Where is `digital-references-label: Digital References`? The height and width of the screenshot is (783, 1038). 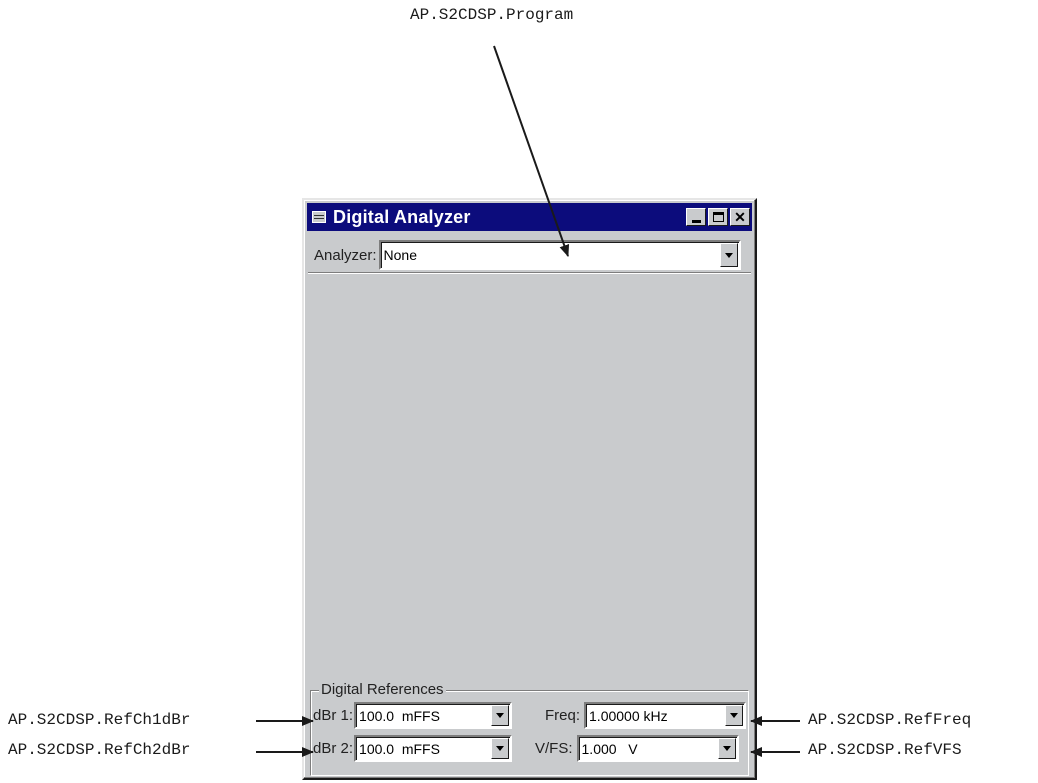
digital-references-label: Digital References is located at coordinates (382, 689).